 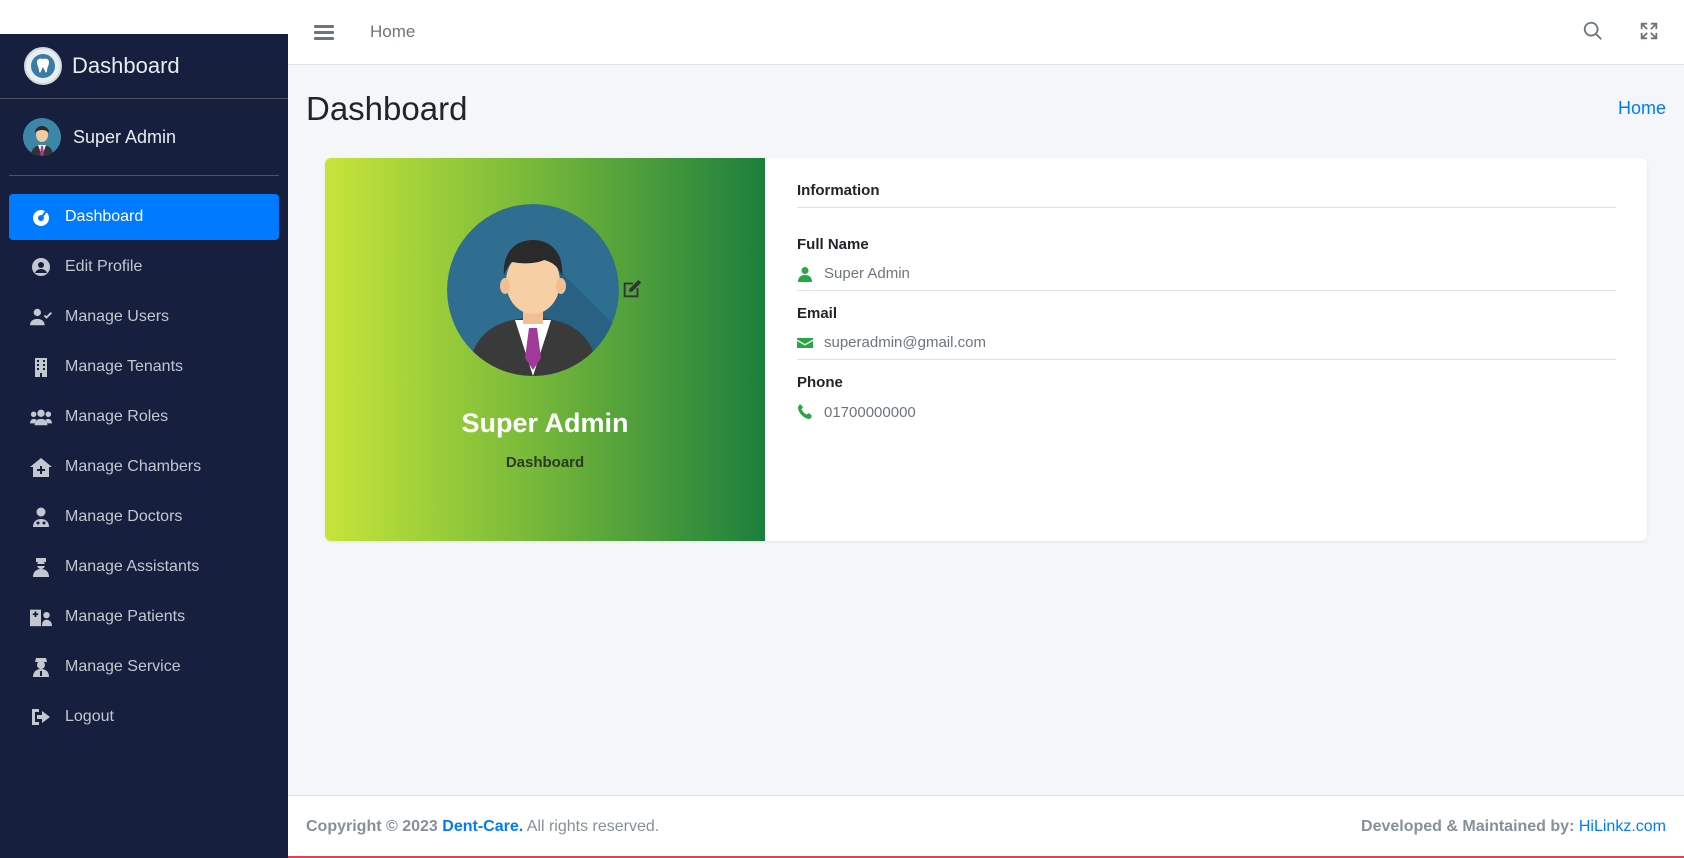 What do you see at coordinates (1206, 343) in the screenshot?
I see `email-row: superadmin@gmail.com` at bounding box center [1206, 343].